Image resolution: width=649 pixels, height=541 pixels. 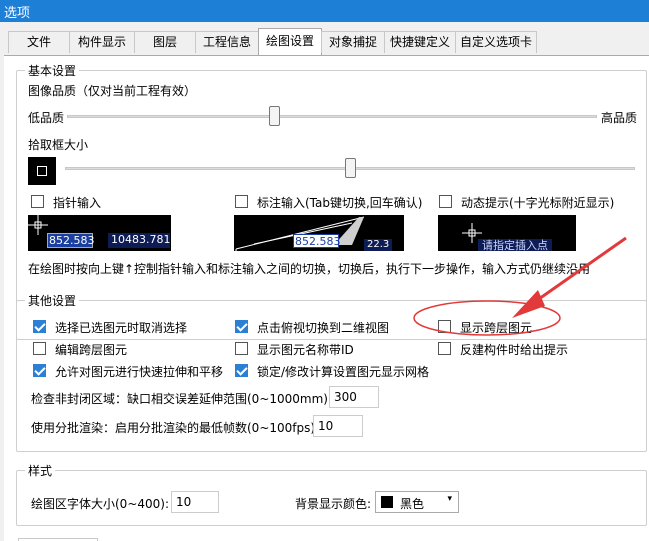 What do you see at coordinates (528, 304) in the screenshot?
I see `annotation-arrow-head` at bounding box center [528, 304].